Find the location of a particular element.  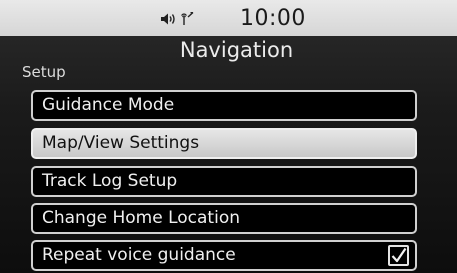

menu-item-map-view-settings: Map/View Settings is located at coordinates (224, 143).